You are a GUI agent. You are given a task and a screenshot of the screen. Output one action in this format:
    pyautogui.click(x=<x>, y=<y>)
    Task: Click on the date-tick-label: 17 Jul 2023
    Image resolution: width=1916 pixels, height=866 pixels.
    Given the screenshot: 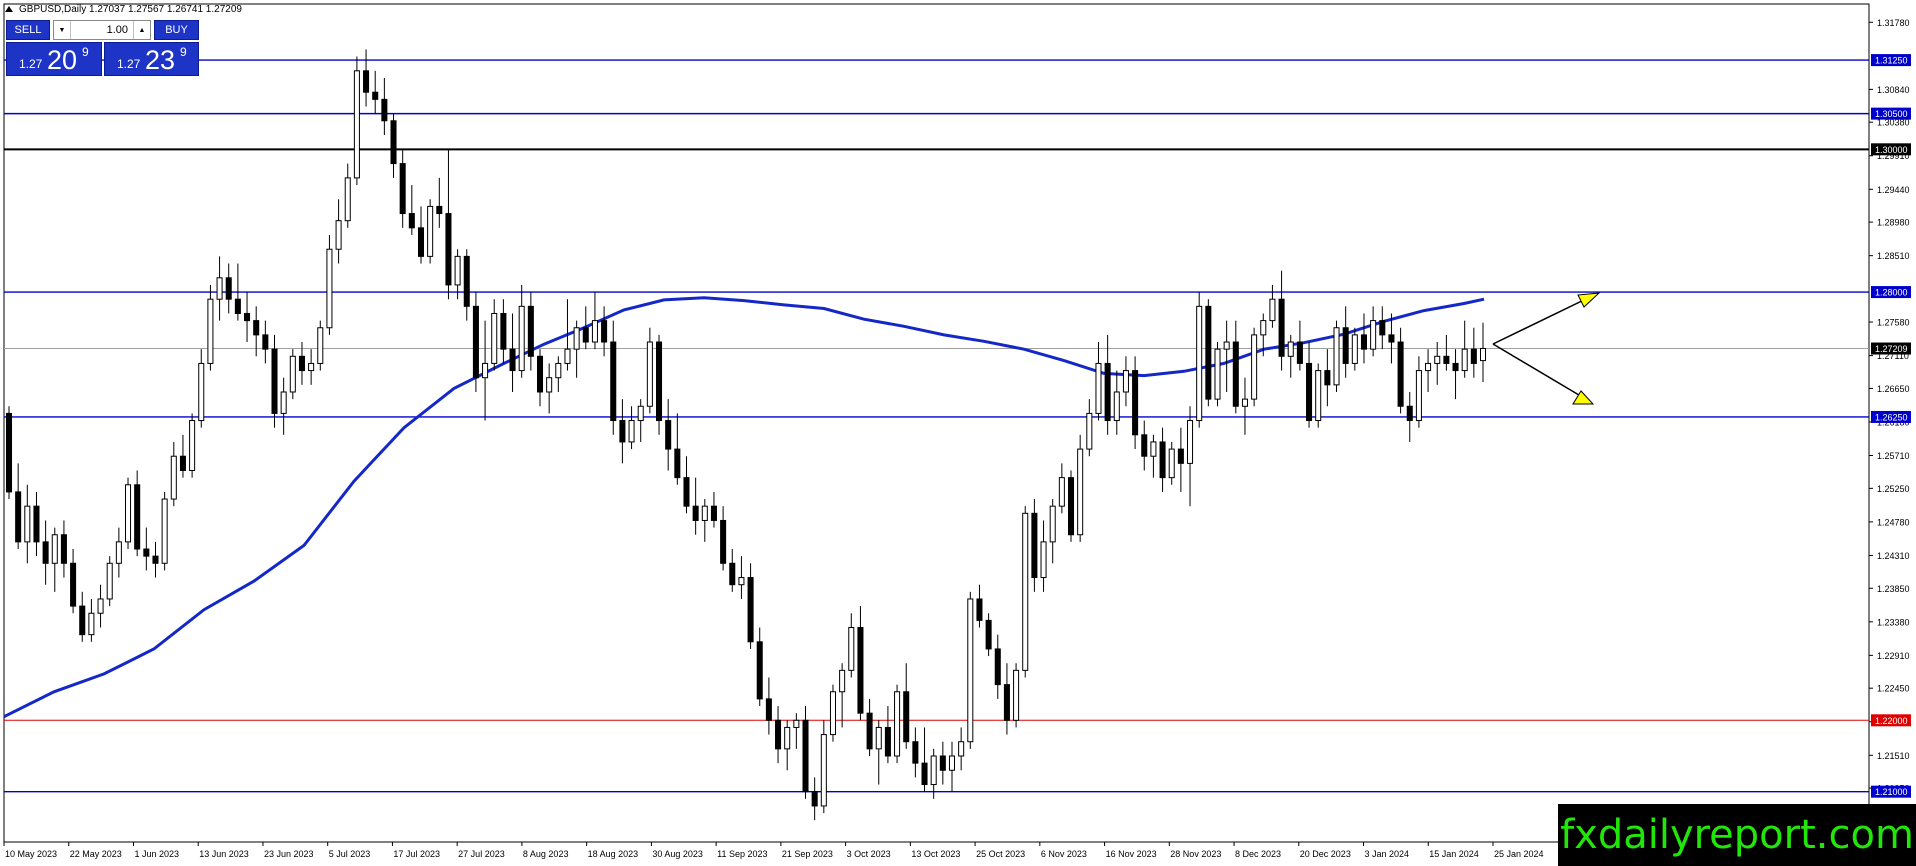 What is the action you would take?
    pyautogui.click(x=416, y=854)
    